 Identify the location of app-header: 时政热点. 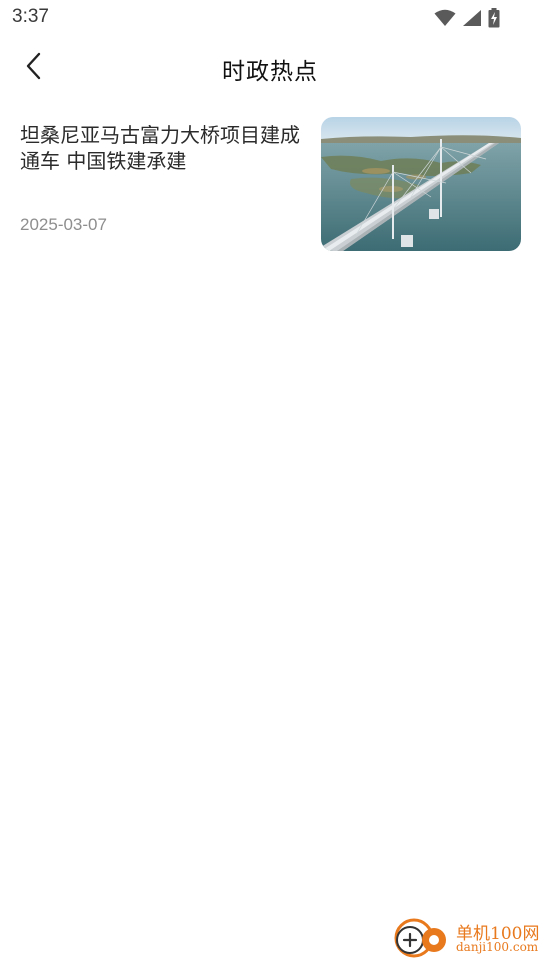
(270, 68).